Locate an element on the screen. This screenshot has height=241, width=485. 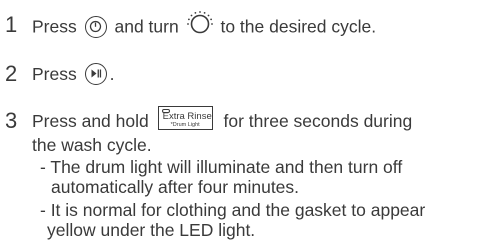
step-1-number: 1 is located at coordinates (11, 24).